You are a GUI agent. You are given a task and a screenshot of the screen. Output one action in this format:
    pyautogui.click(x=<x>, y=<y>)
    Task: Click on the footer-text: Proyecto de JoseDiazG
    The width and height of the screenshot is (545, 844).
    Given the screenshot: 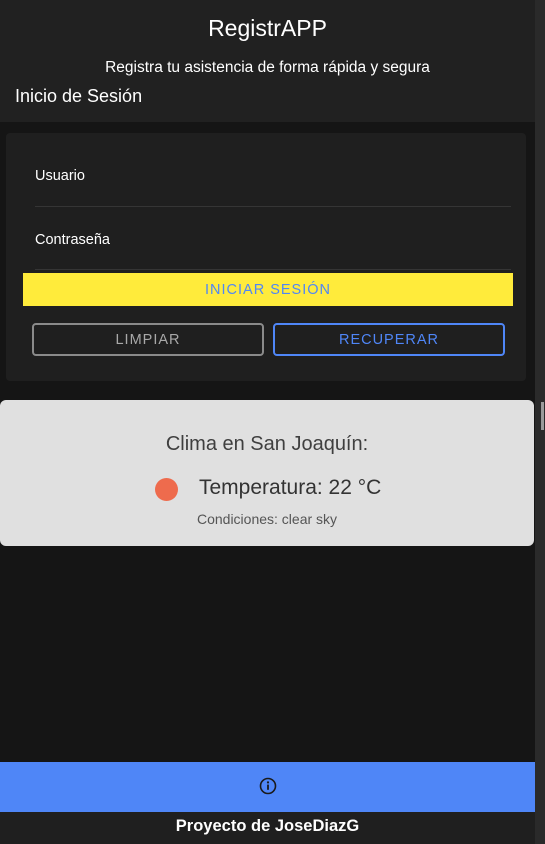 What is the action you would take?
    pyautogui.click(x=267, y=826)
    